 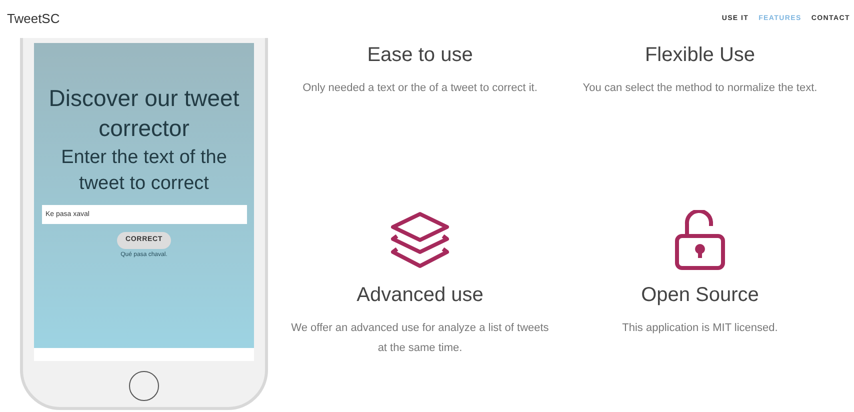 I want to click on unlocked-padlock-icon, so click(x=700, y=241).